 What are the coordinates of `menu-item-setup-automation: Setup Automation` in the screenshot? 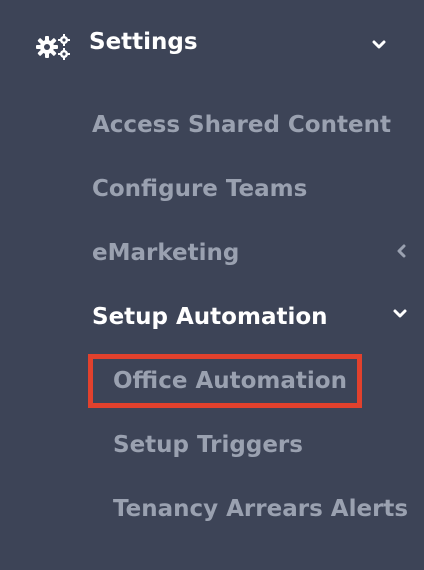 It's located at (210, 317).